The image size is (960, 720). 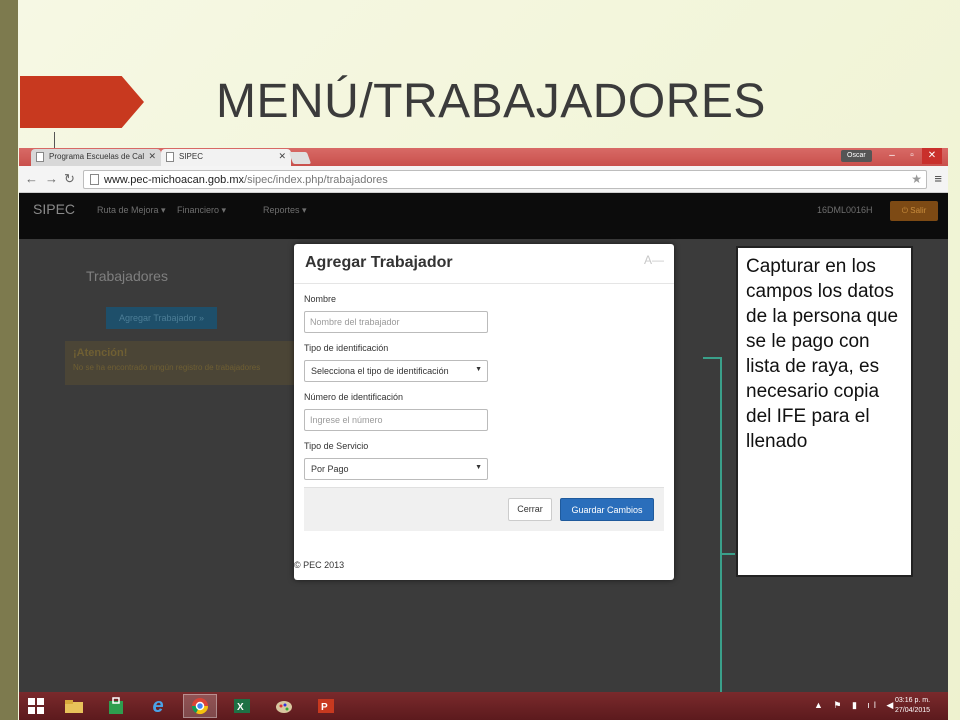 What do you see at coordinates (201, 210) in the screenshot?
I see `nav-financiero: Financiero ▾` at bounding box center [201, 210].